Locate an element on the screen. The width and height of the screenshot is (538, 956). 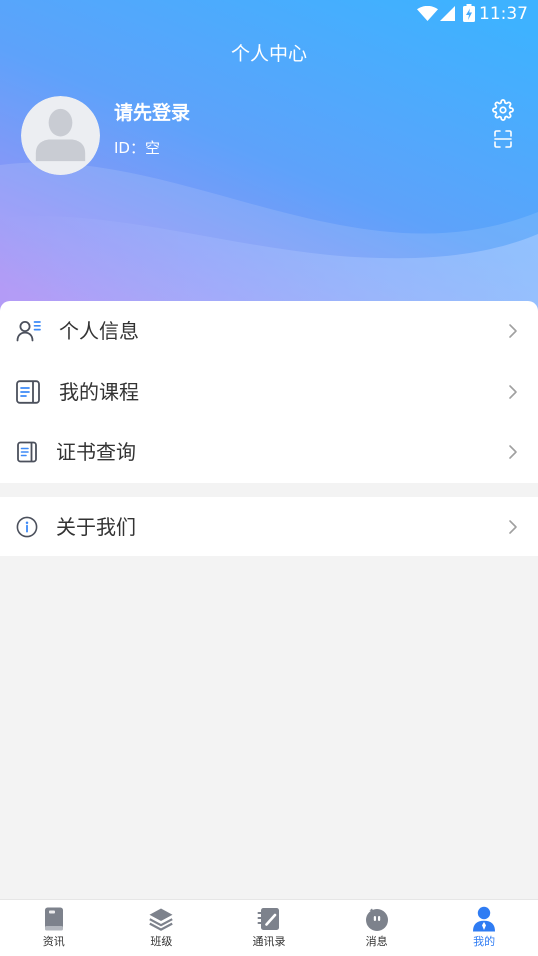
tab-class: 班级 is located at coordinates (162, 928).